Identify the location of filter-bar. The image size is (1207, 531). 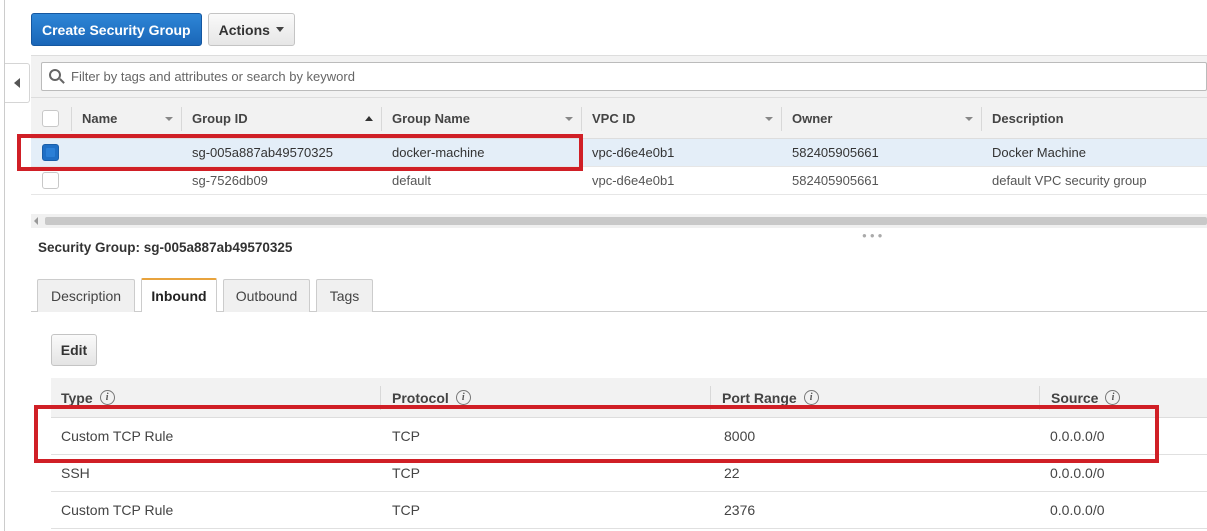
(619, 76).